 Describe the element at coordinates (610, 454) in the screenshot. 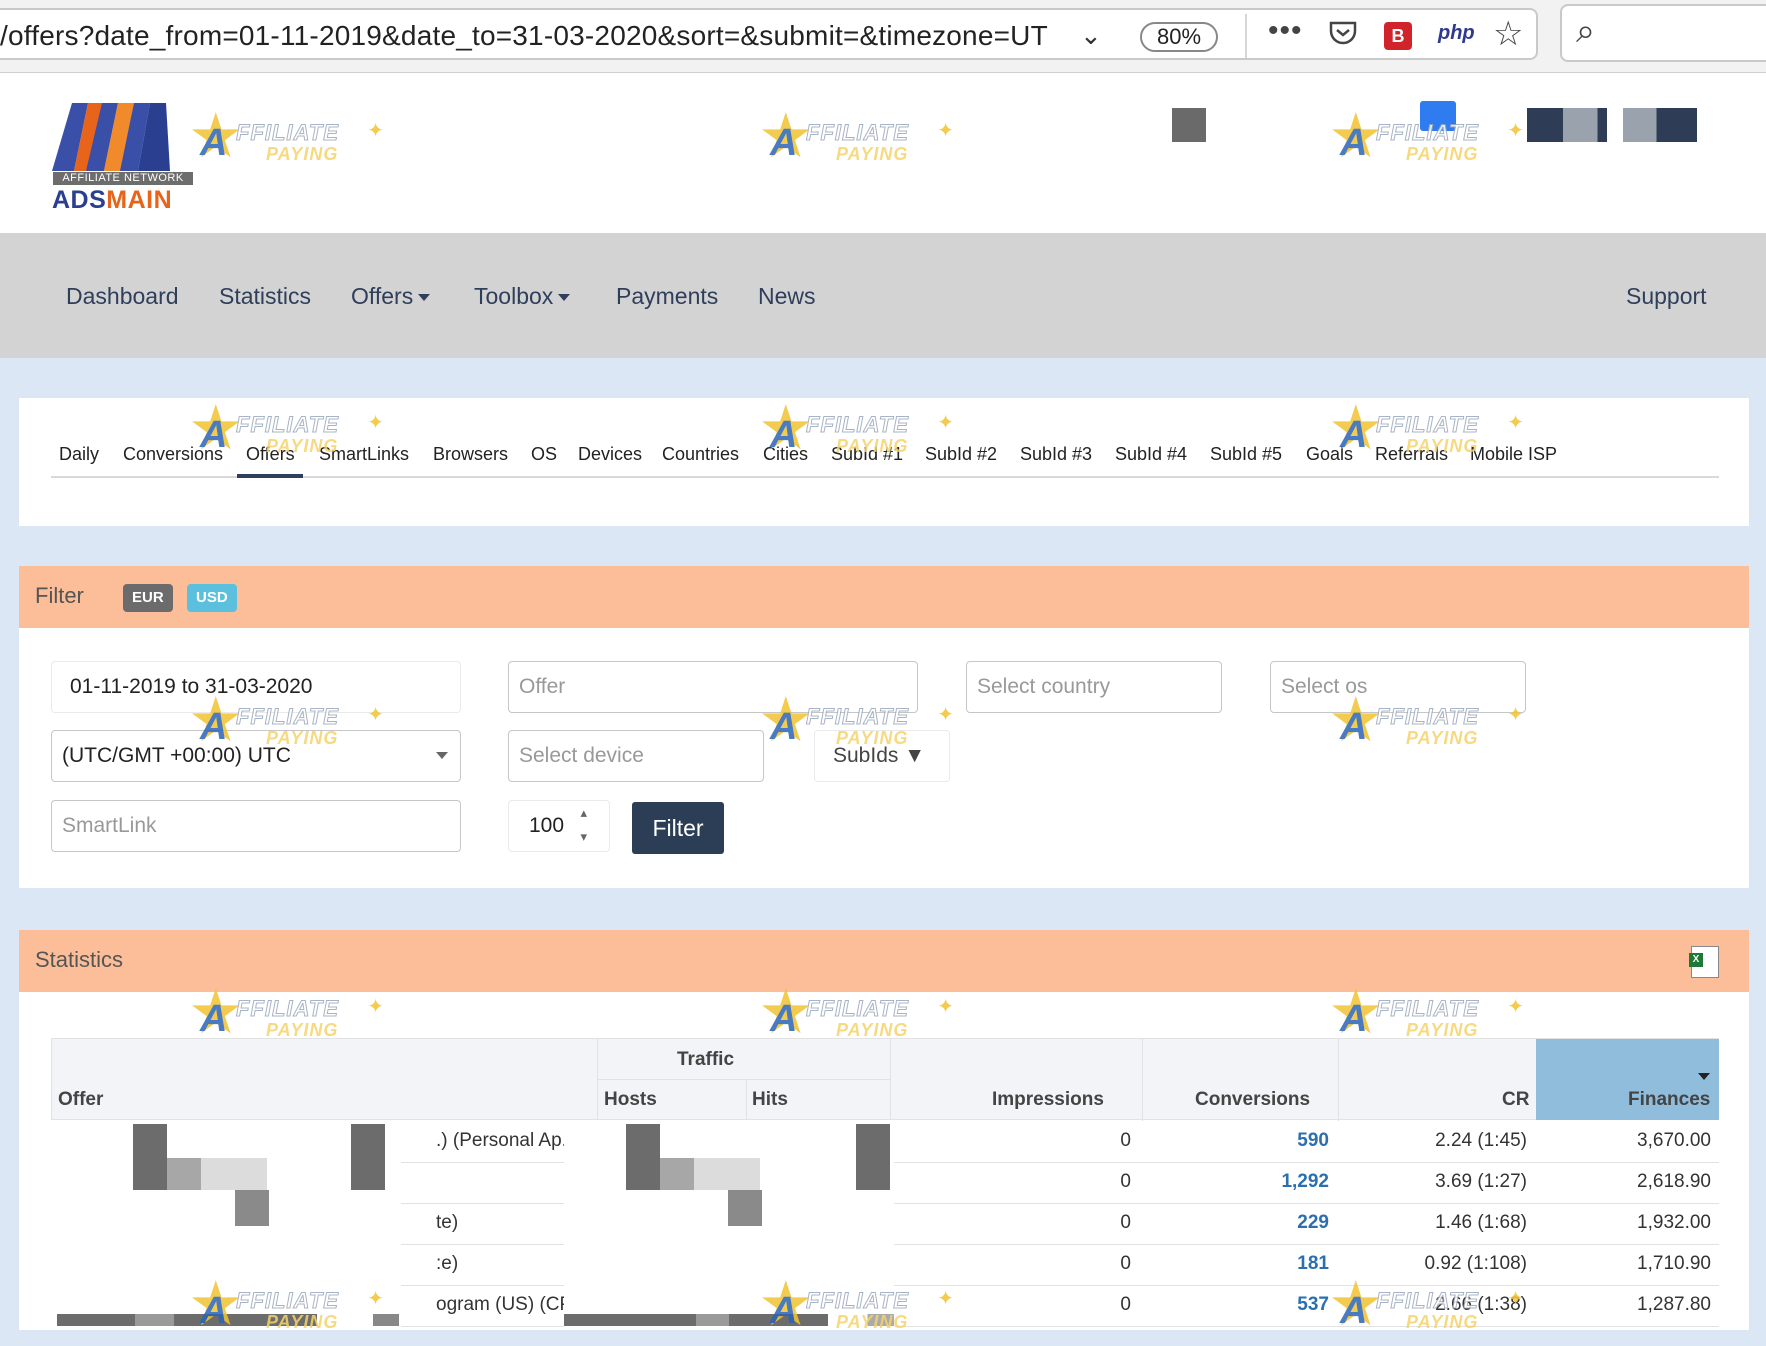

I see `tab-devices: Devices` at that location.